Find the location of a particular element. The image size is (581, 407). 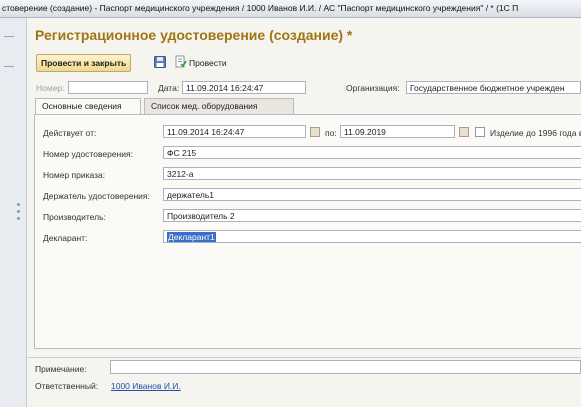

post-button: Провести is located at coordinates (208, 63).